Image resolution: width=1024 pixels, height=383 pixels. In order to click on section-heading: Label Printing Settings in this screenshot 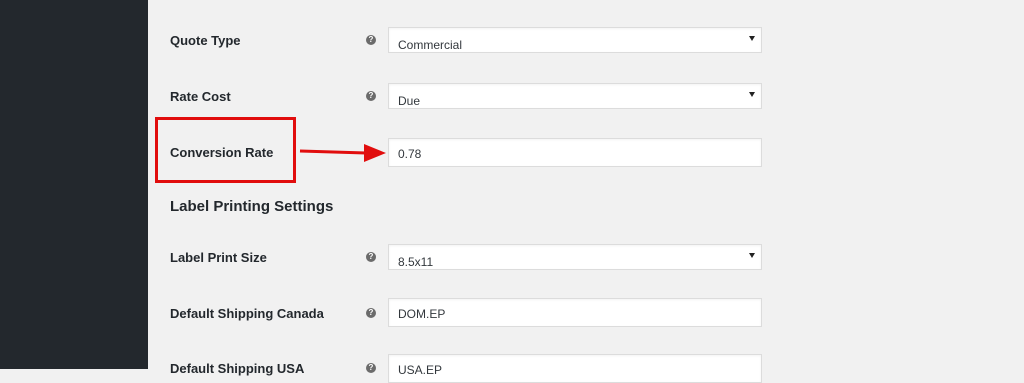, I will do `click(252, 206)`.